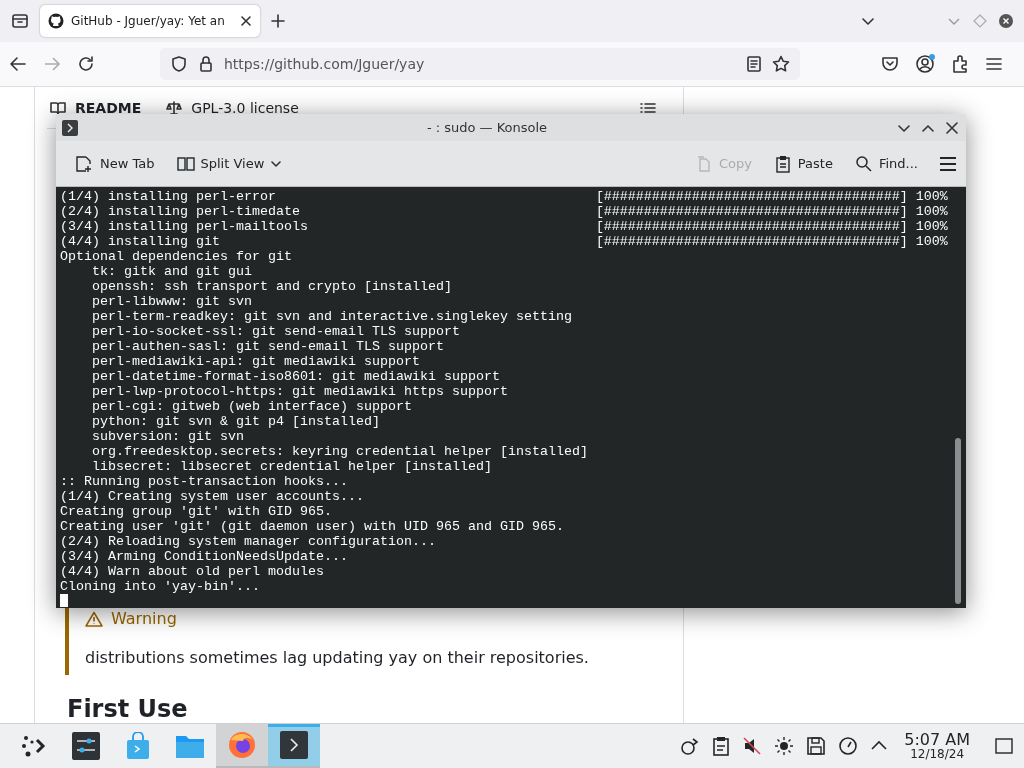 The image size is (1024, 768). Describe the element at coordinates (114, 163) in the screenshot. I see `new-tab-button: New Tab` at that location.